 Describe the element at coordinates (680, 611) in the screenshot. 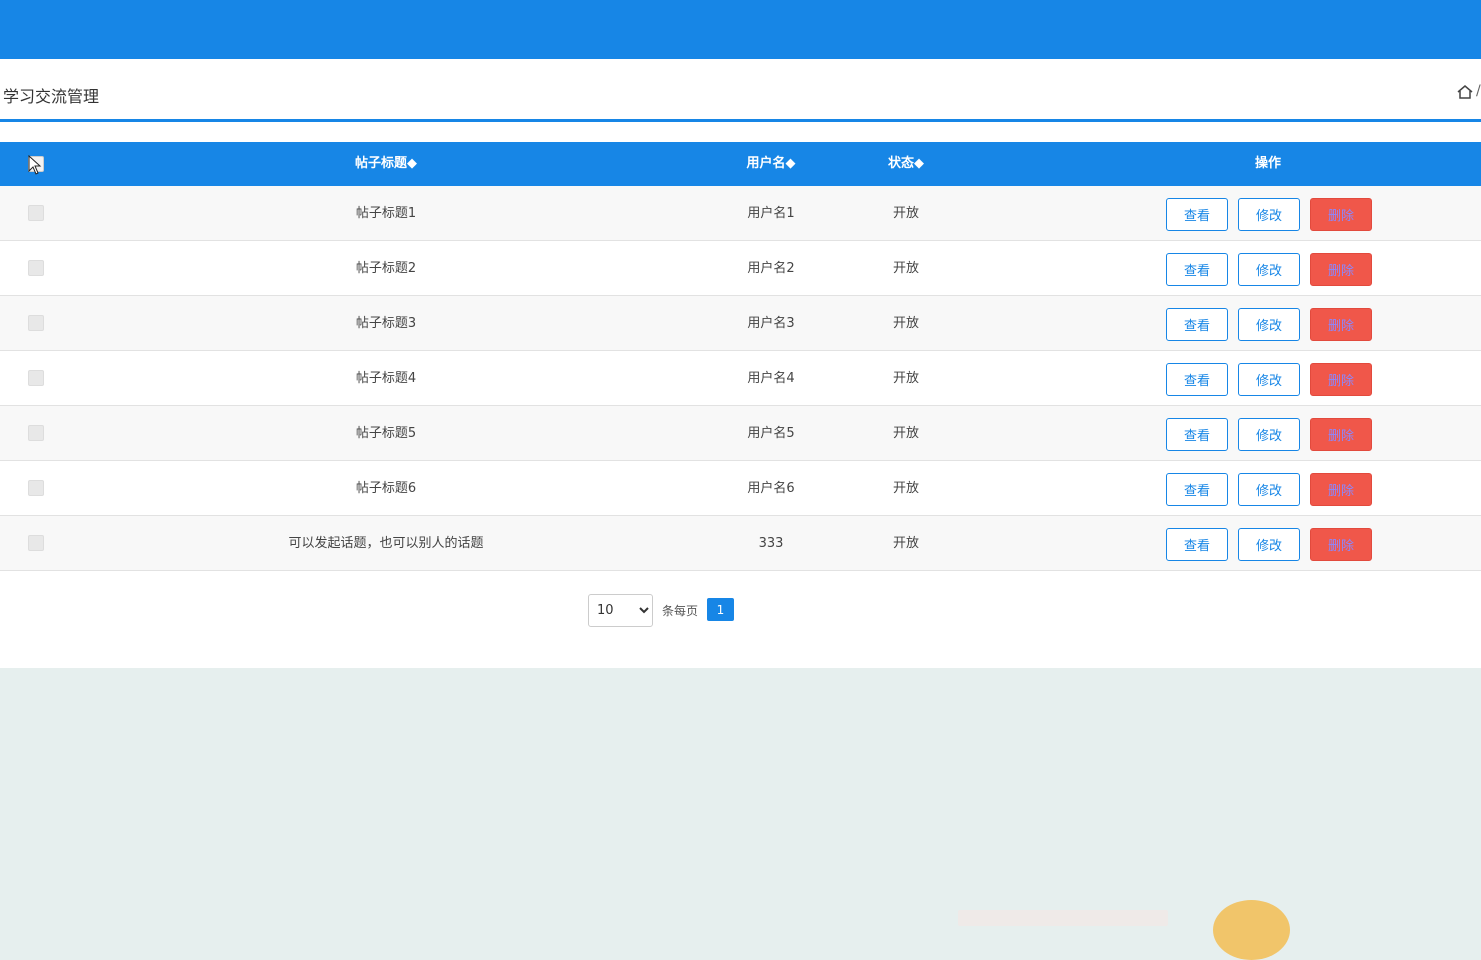

I see `per-page-label: 条每页` at that location.